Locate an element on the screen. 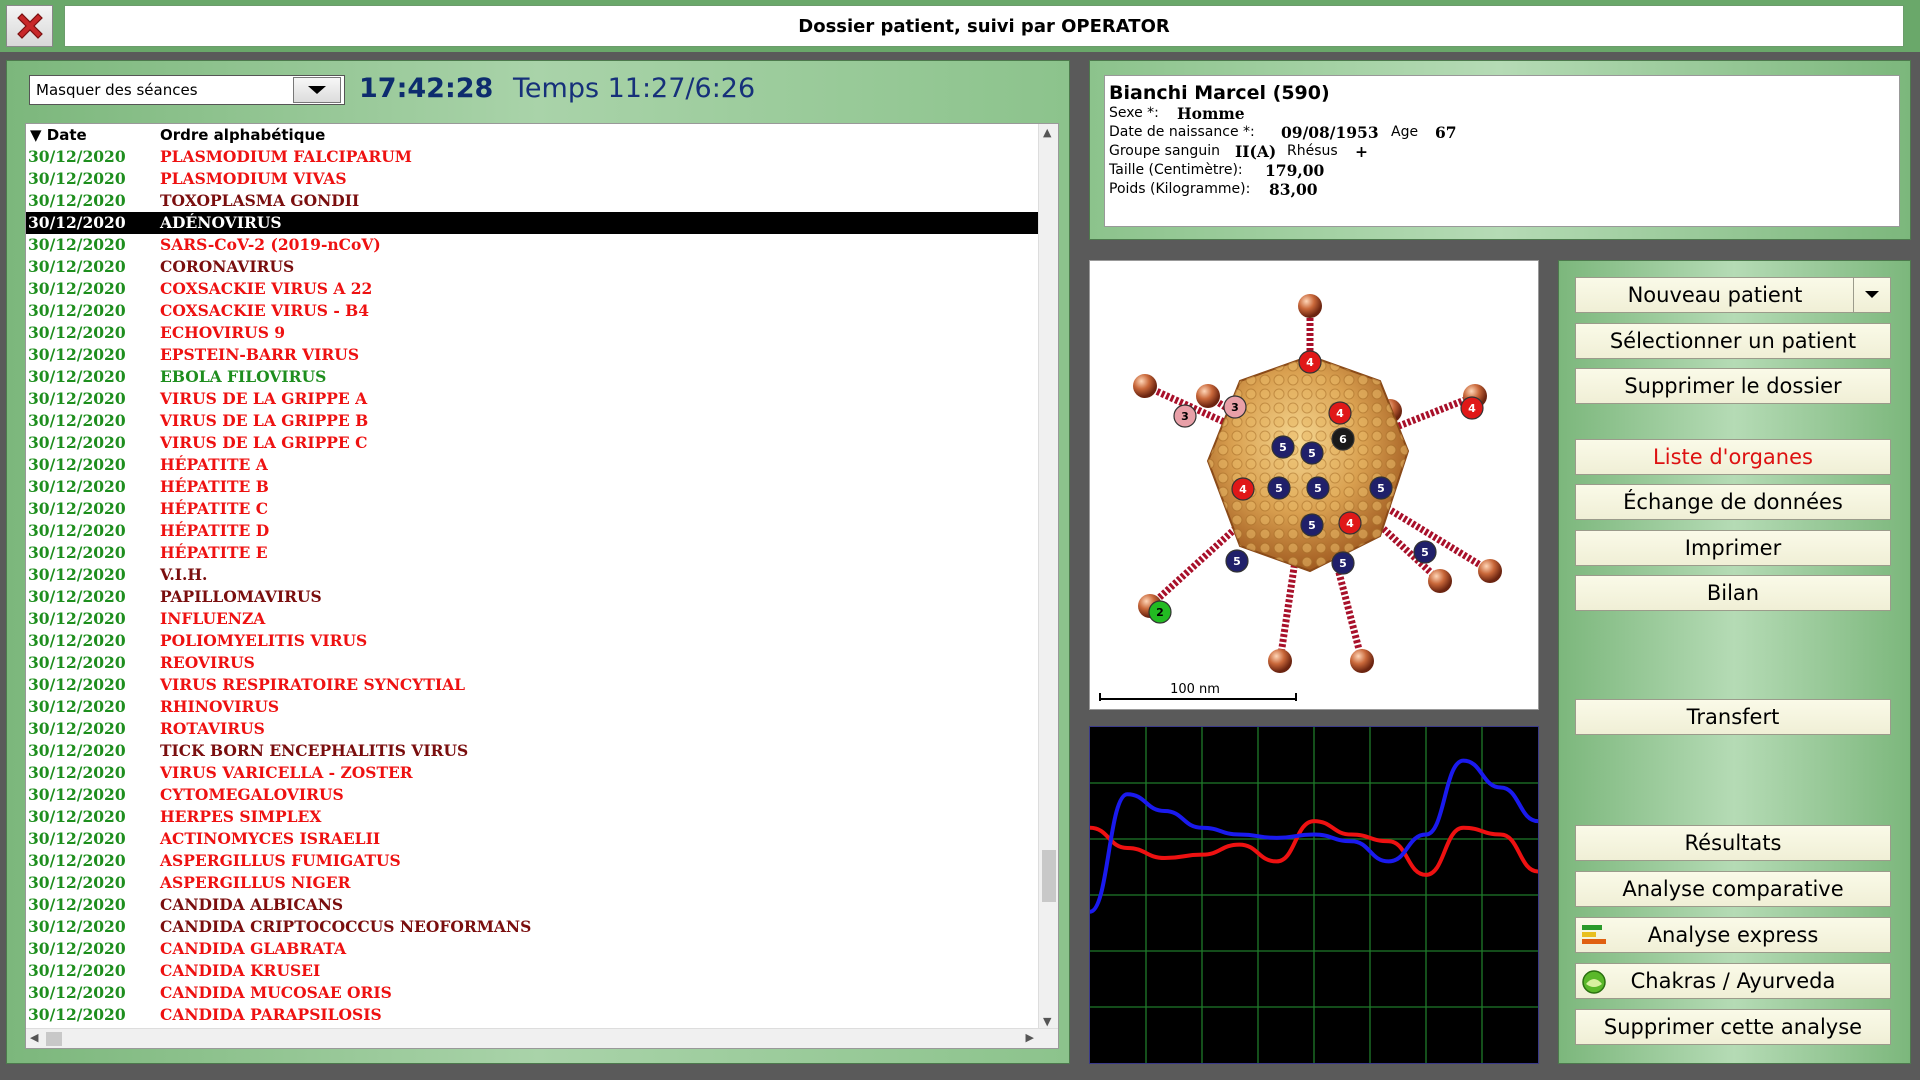 This screenshot has width=1920, height=1080. table-row: 30/12/2020 TOXOPLASMA GONDII is located at coordinates (533, 201).